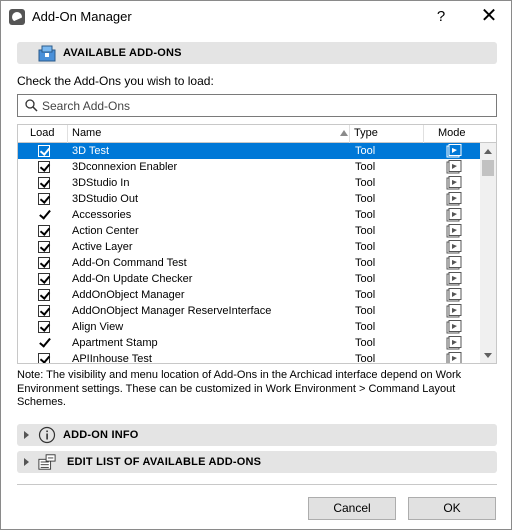  What do you see at coordinates (452, 134) in the screenshot?
I see `column-header-mode: Mode` at bounding box center [452, 134].